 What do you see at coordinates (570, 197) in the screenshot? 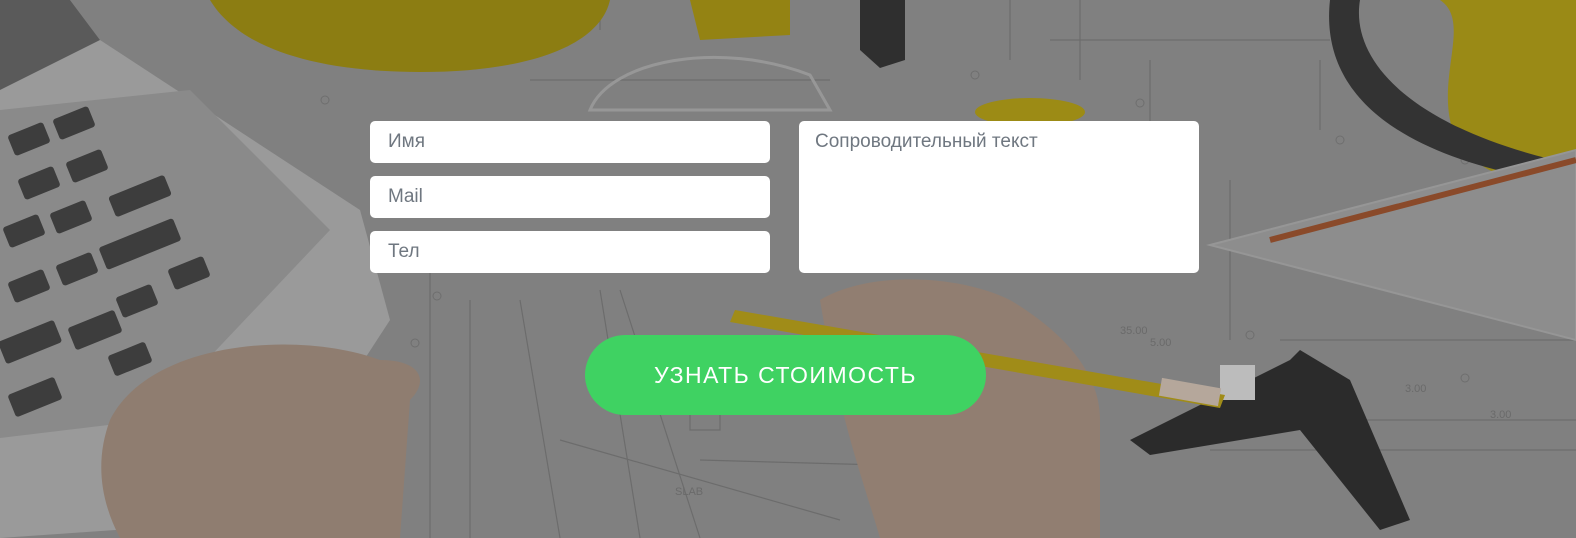
I see `mail-input` at bounding box center [570, 197].